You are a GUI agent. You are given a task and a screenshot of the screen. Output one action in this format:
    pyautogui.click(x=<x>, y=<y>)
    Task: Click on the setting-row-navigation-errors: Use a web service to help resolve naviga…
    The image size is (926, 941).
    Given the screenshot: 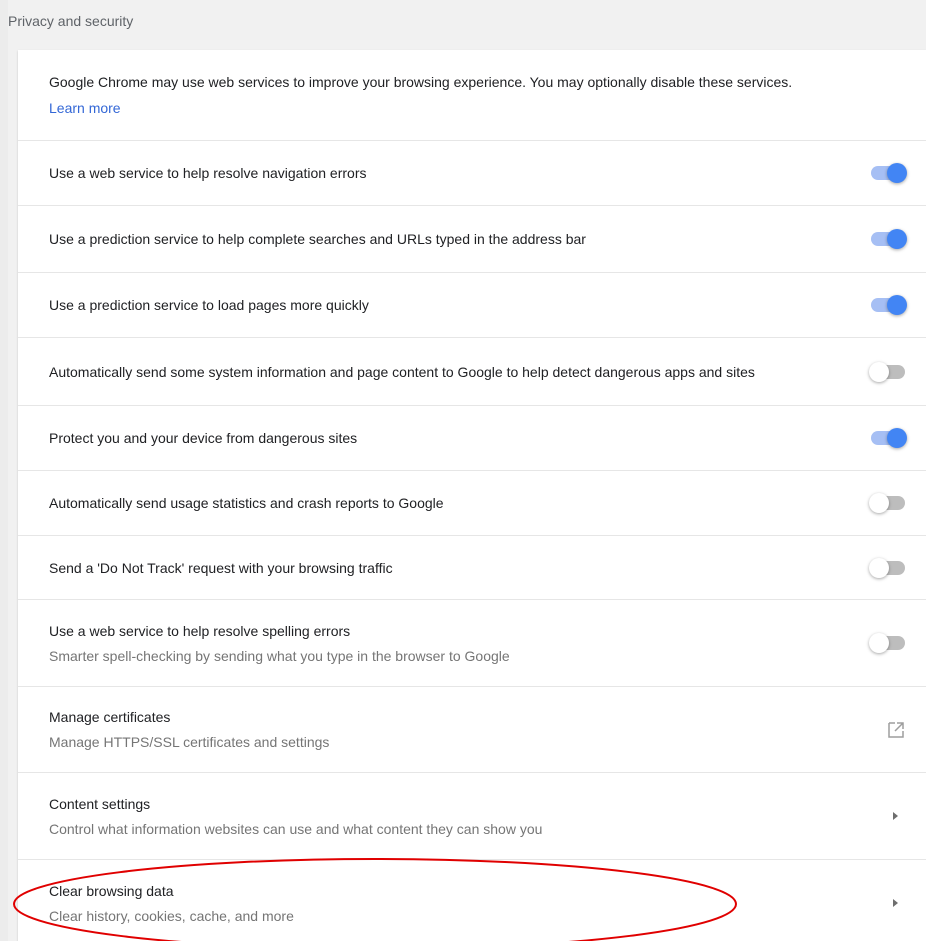 What is the action you would take?
    pyautogui.click(x=472, y=172)
    